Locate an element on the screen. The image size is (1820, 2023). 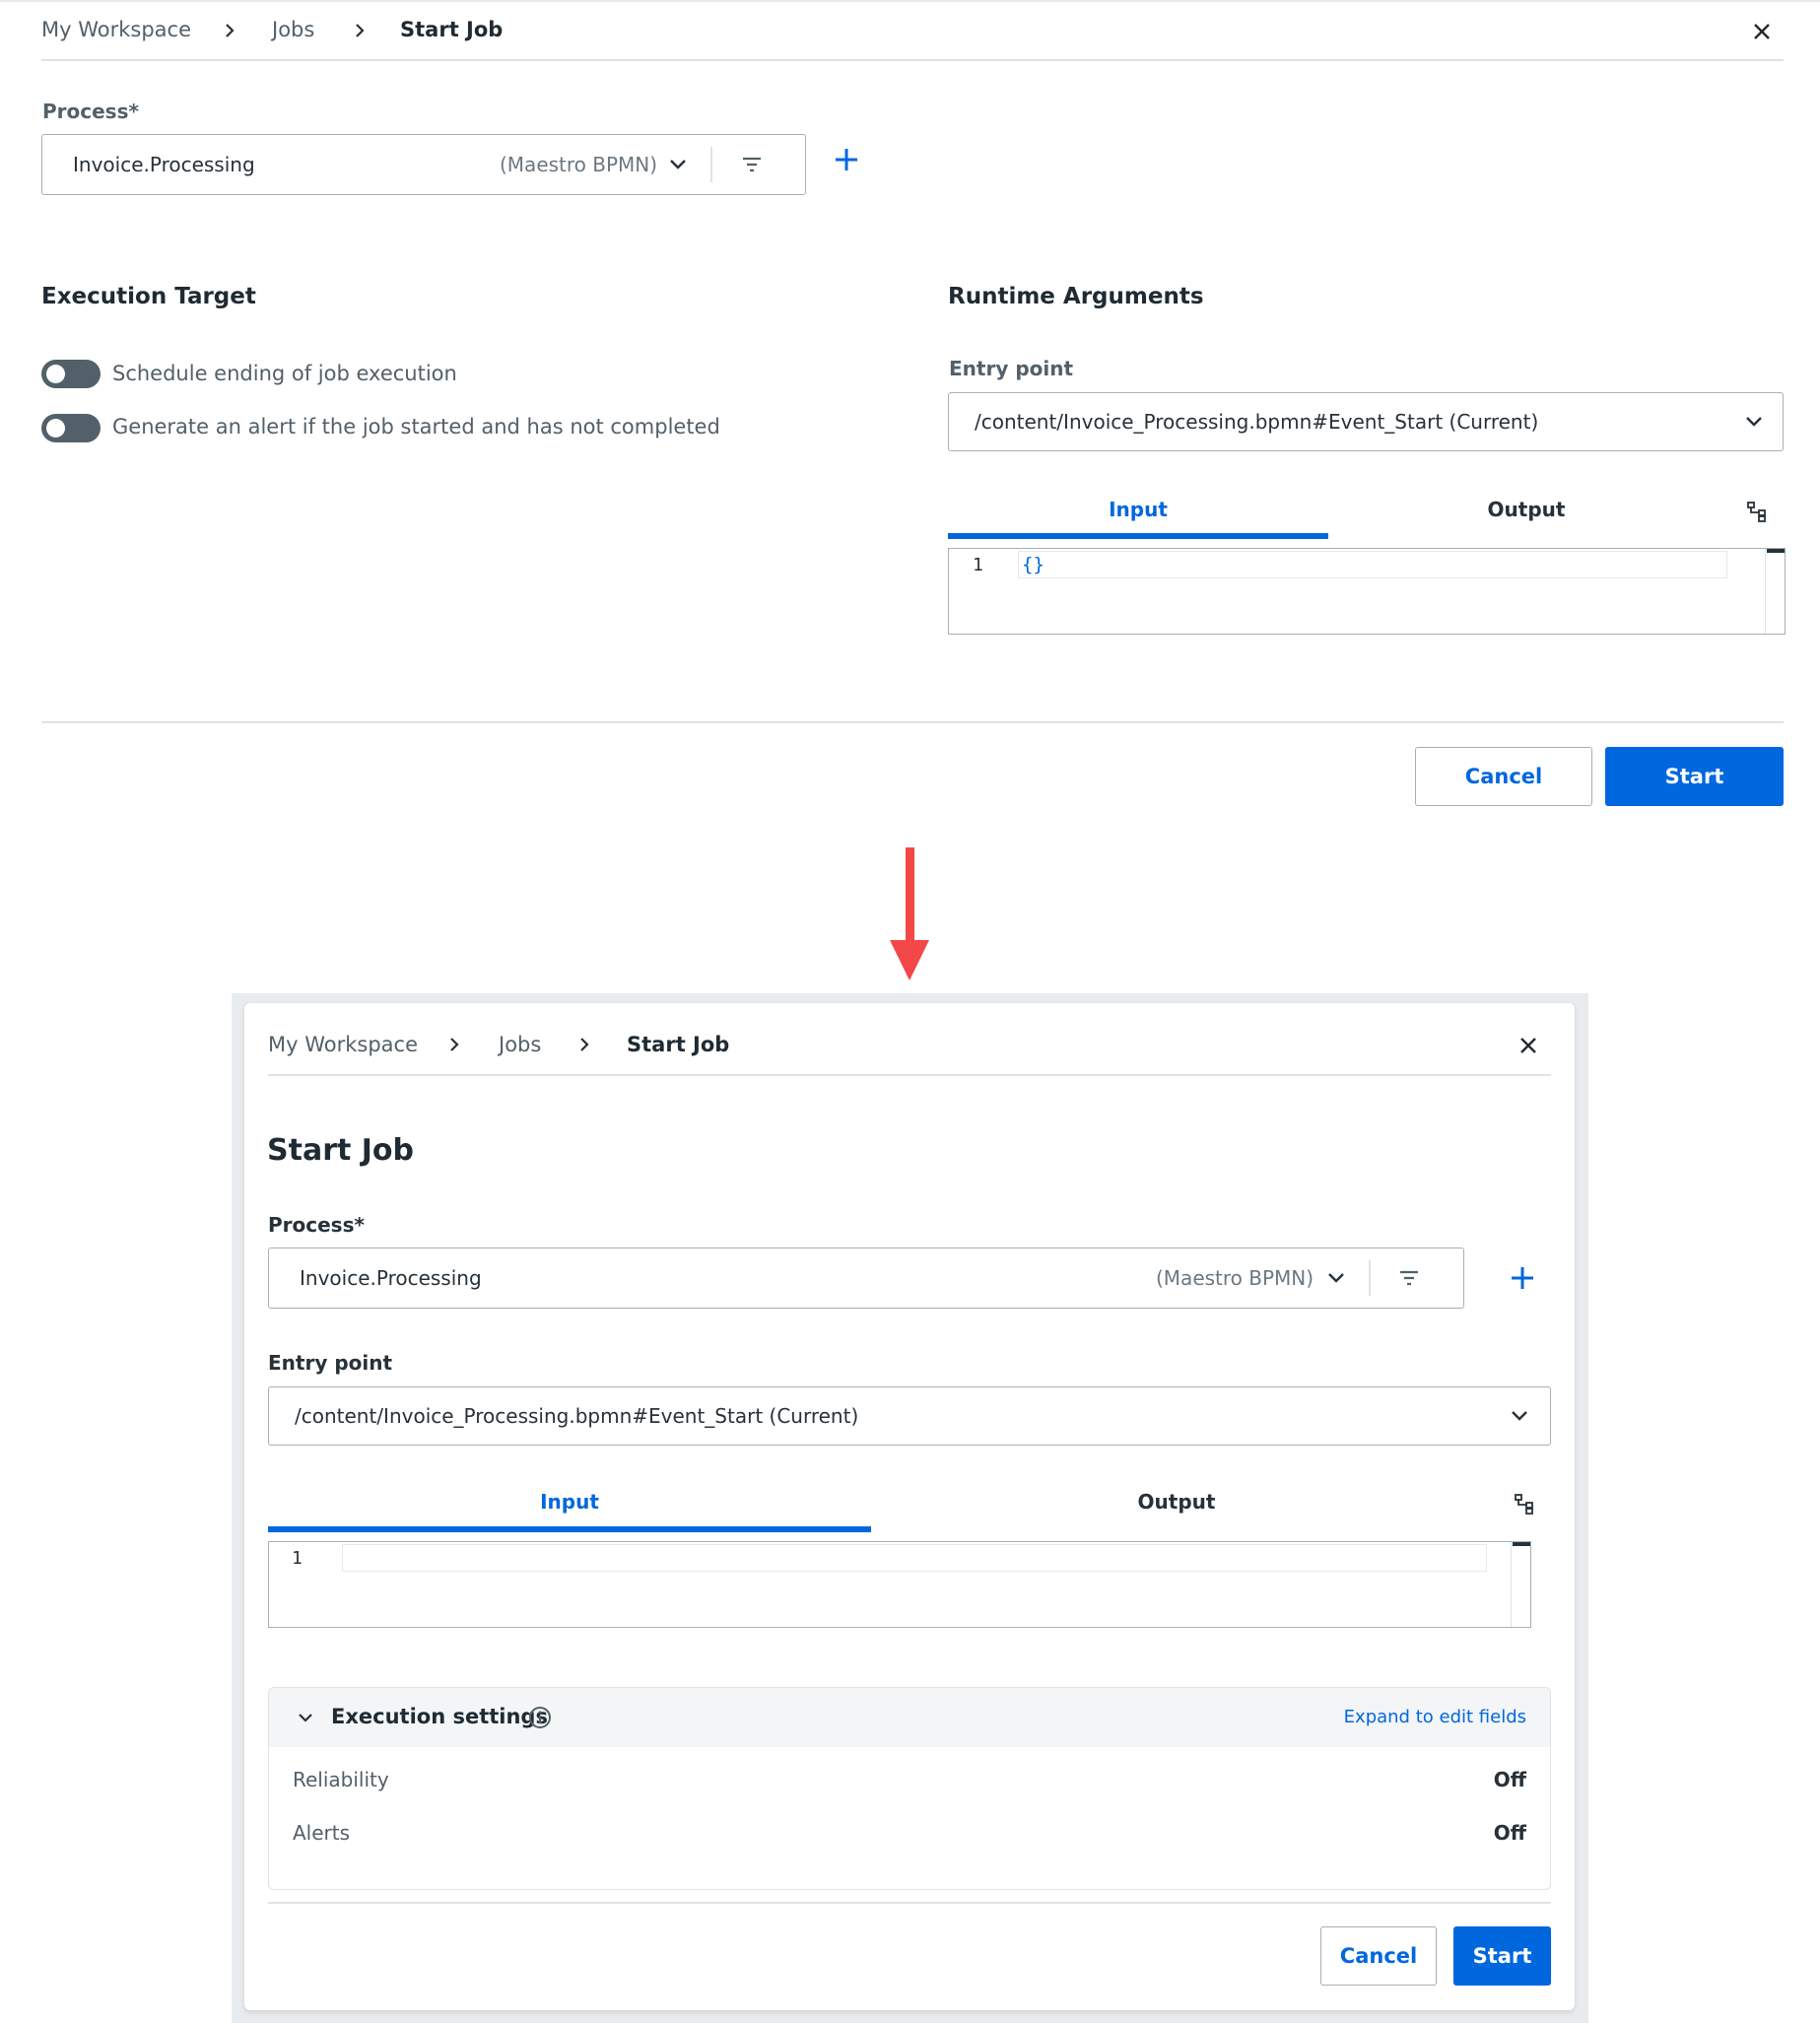
top-edge is located at coordinates (910, 1).